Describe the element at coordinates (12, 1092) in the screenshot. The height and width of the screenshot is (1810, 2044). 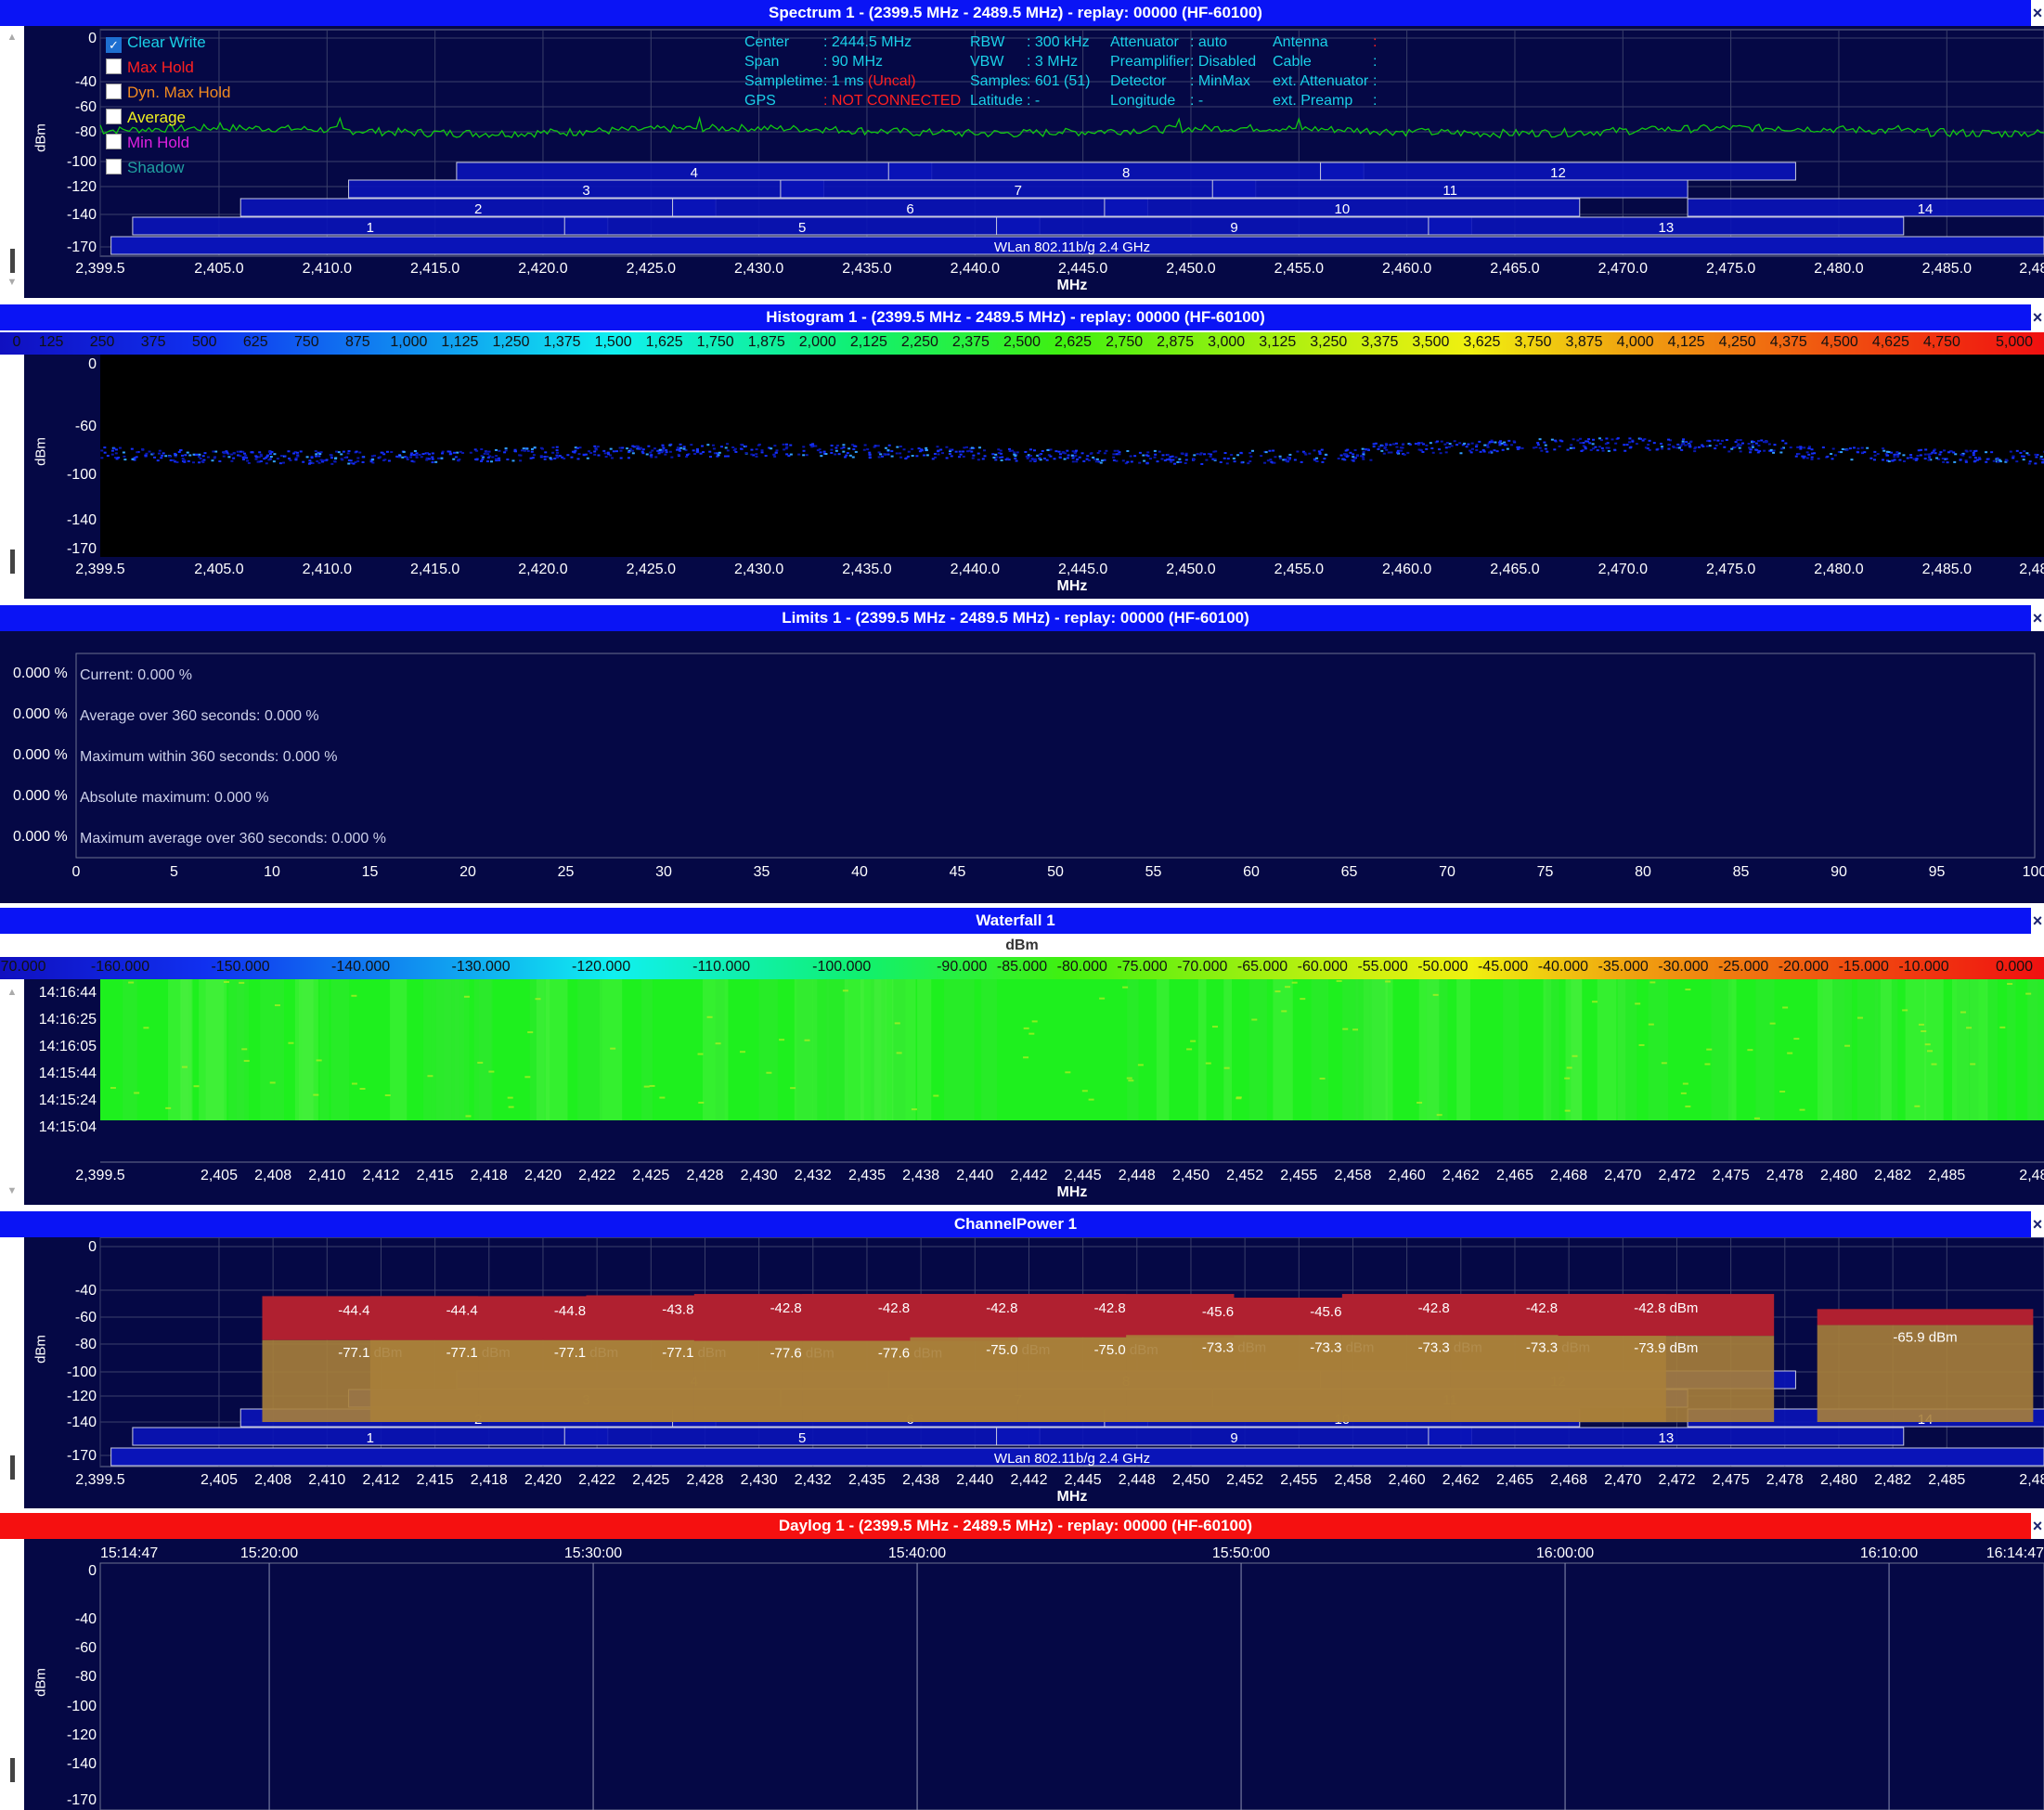
I see `waterfall-scrollbar: ▲ ▼` at that location.